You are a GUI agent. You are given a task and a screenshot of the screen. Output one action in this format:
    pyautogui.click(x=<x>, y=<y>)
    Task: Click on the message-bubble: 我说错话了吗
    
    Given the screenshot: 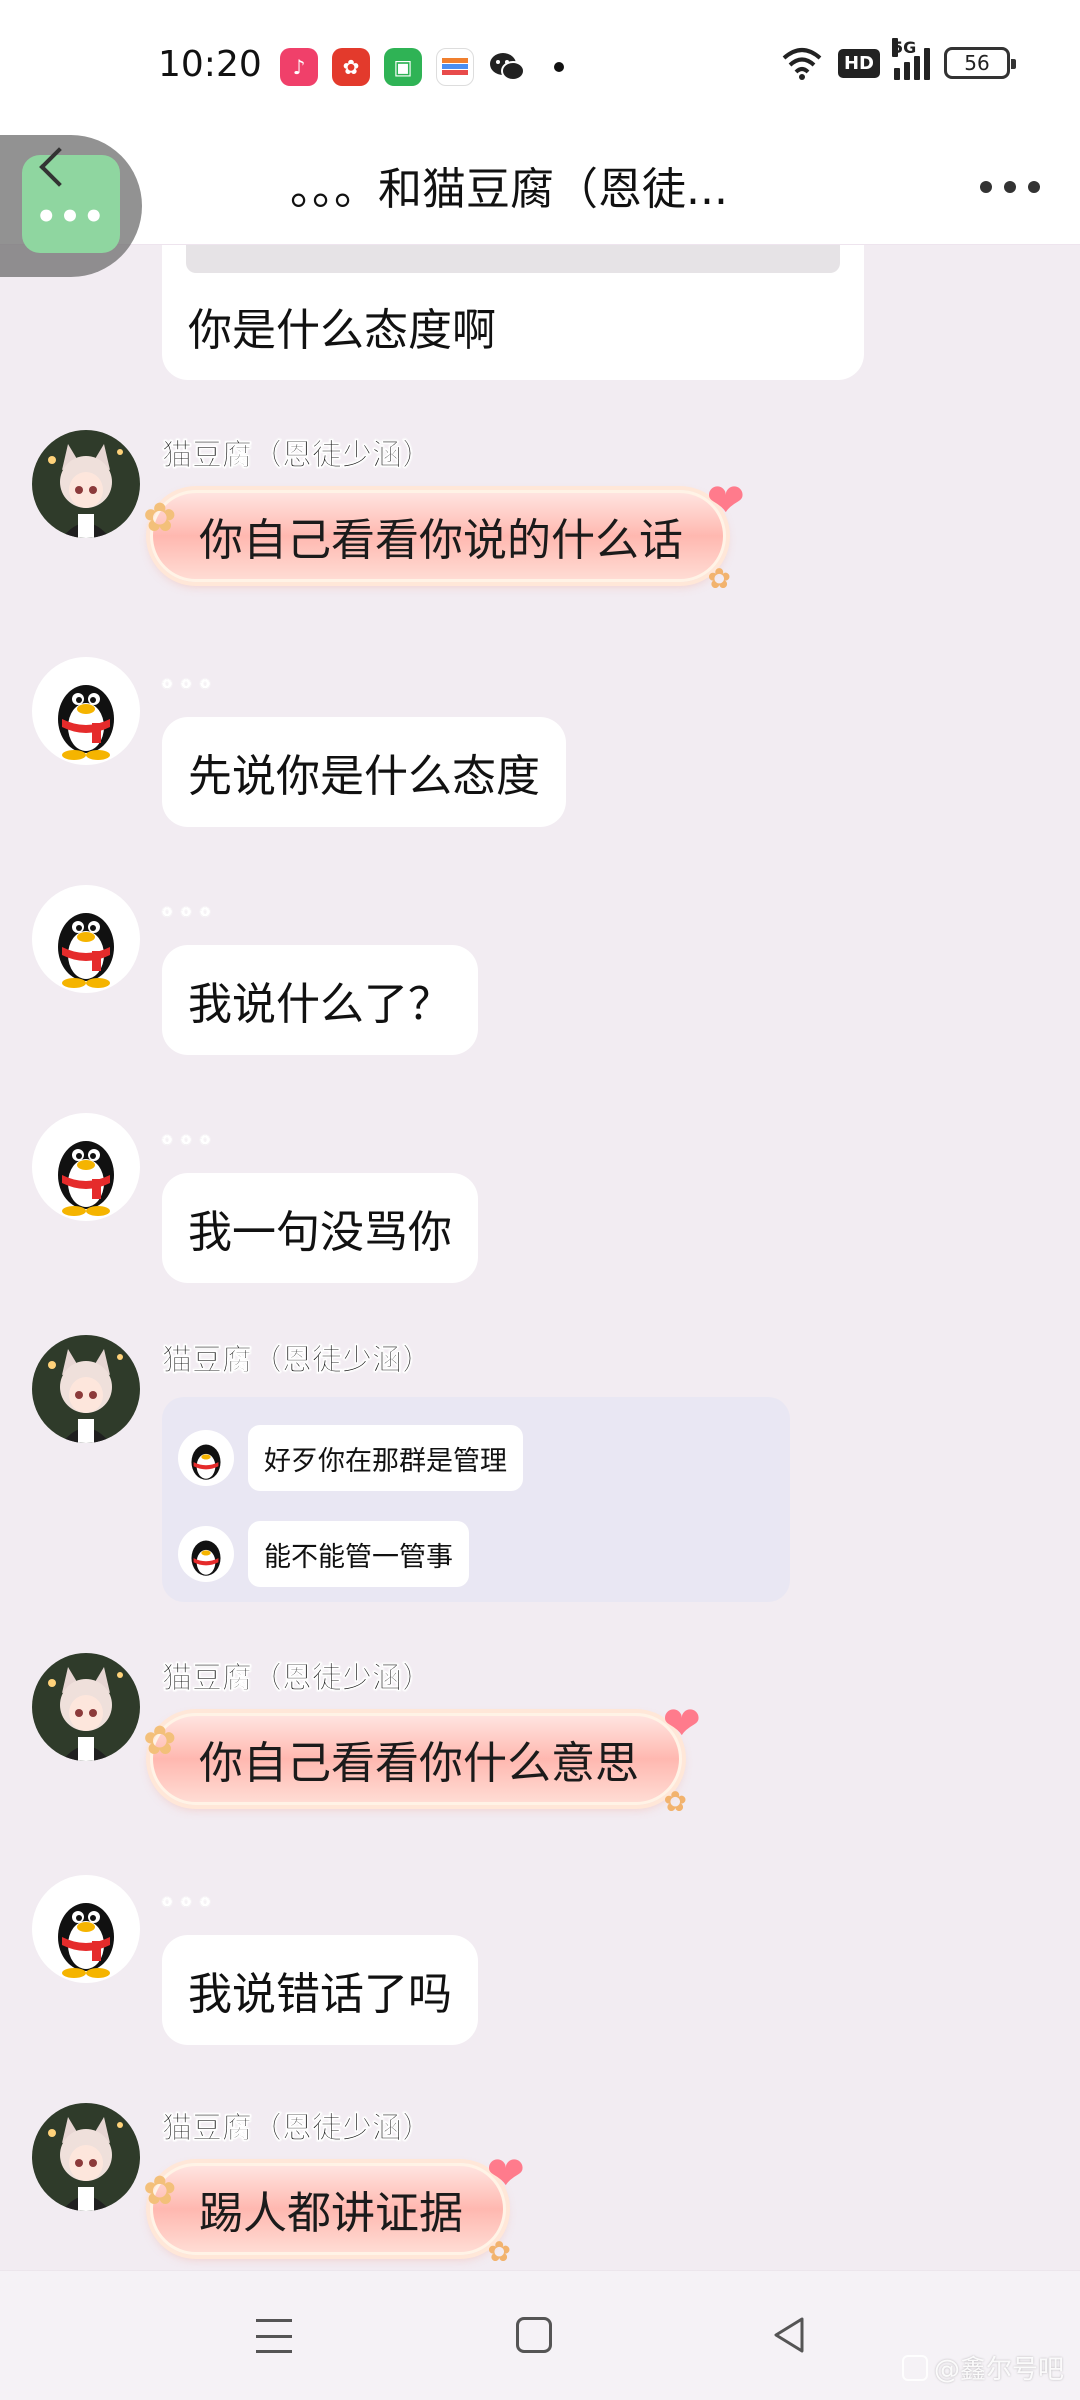 What is the action you would take?
    pyautogui.click(x=320, y=1990)
    